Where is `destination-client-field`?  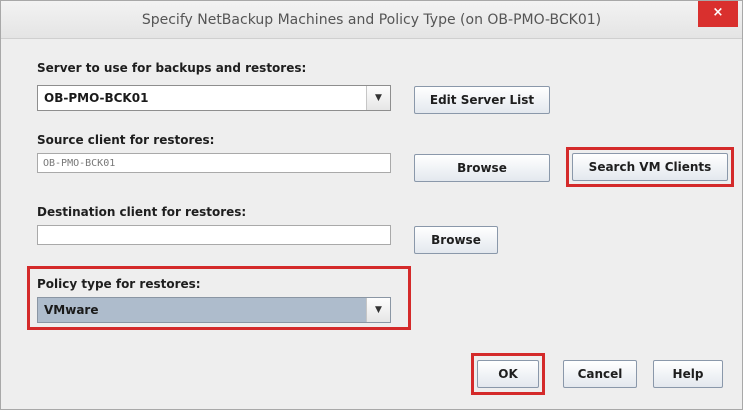 destination-client-field is located at coordinates (214, 235).